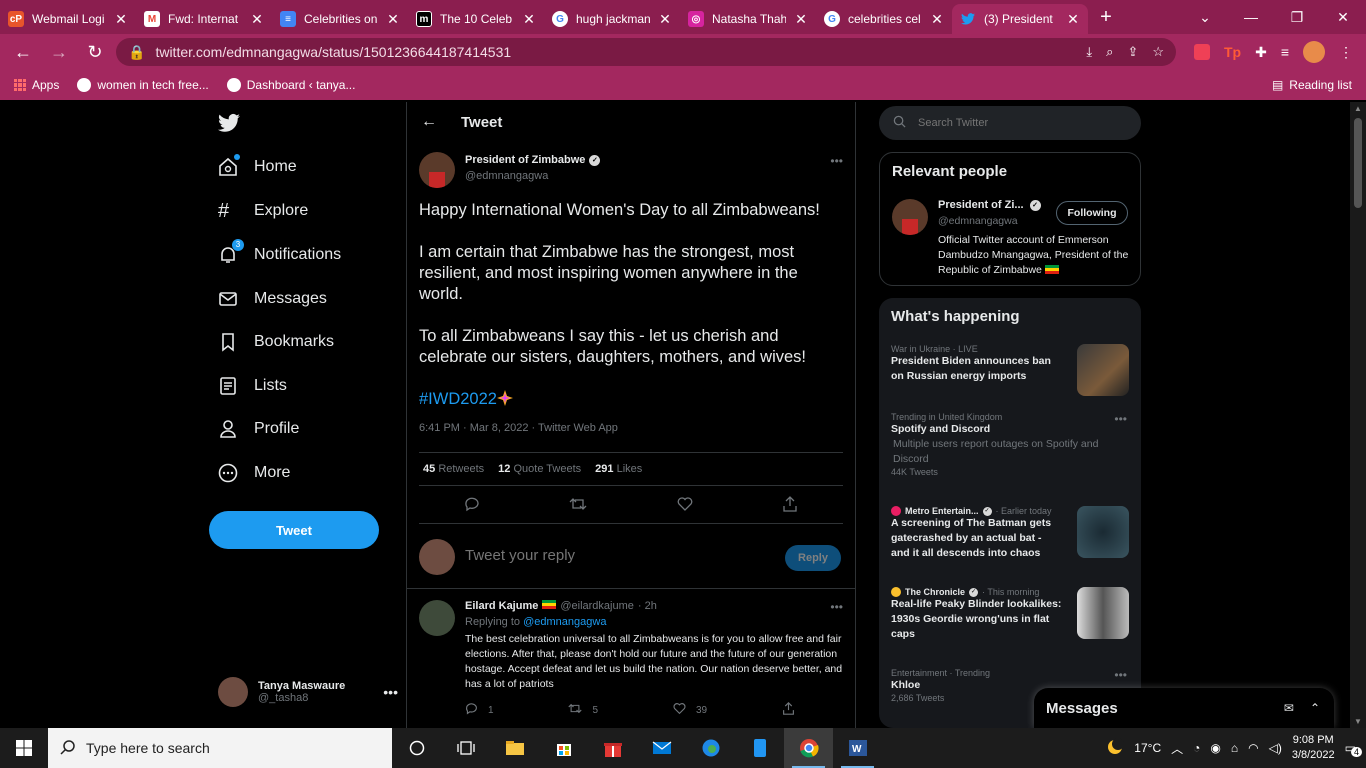  Describe the element at coordinates (23, 52) in the screenshot. I see `back-icon: ←` at that location.